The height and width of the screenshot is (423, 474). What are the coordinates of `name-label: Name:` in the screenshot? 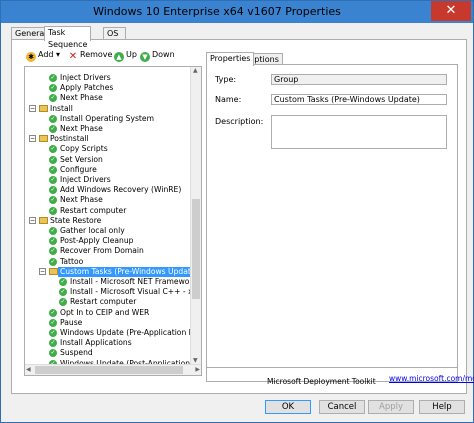 It's located at (228, 99).